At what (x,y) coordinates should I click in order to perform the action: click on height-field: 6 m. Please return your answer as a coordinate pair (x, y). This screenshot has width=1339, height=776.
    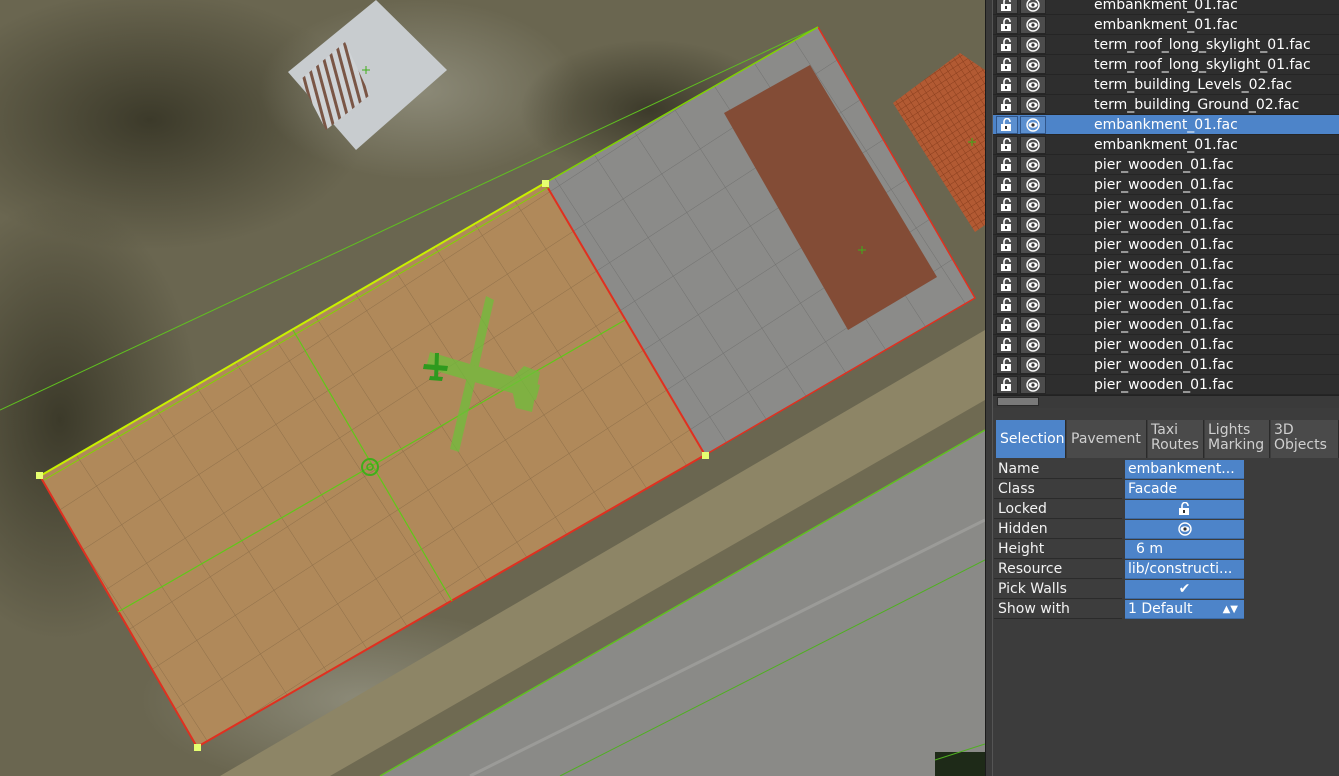
    Looking at the image, I should click on (1184, 549).